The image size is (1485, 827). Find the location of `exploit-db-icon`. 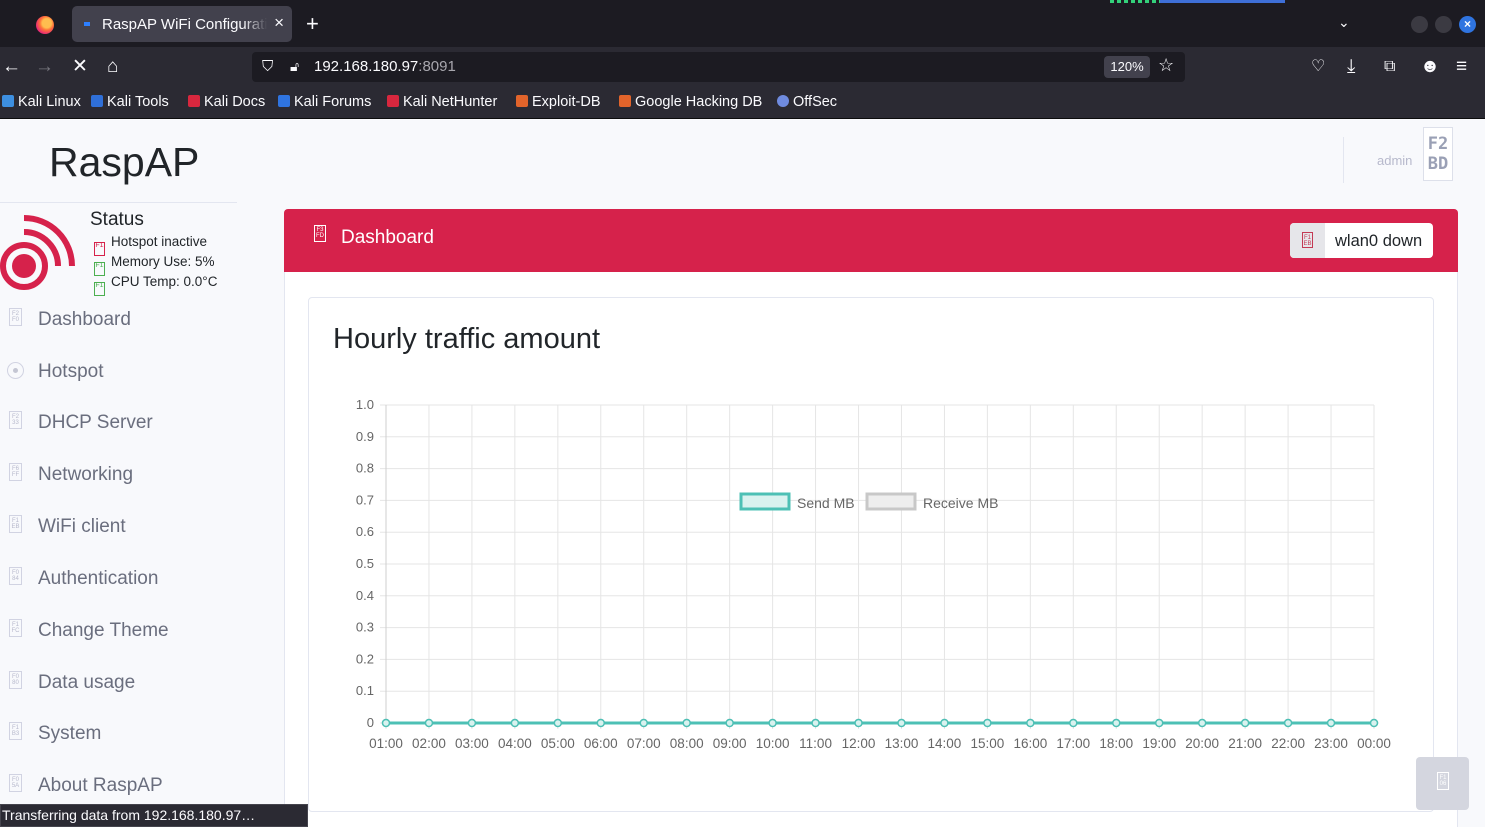

exploit-db-icon is located at coordinates (522, 101).